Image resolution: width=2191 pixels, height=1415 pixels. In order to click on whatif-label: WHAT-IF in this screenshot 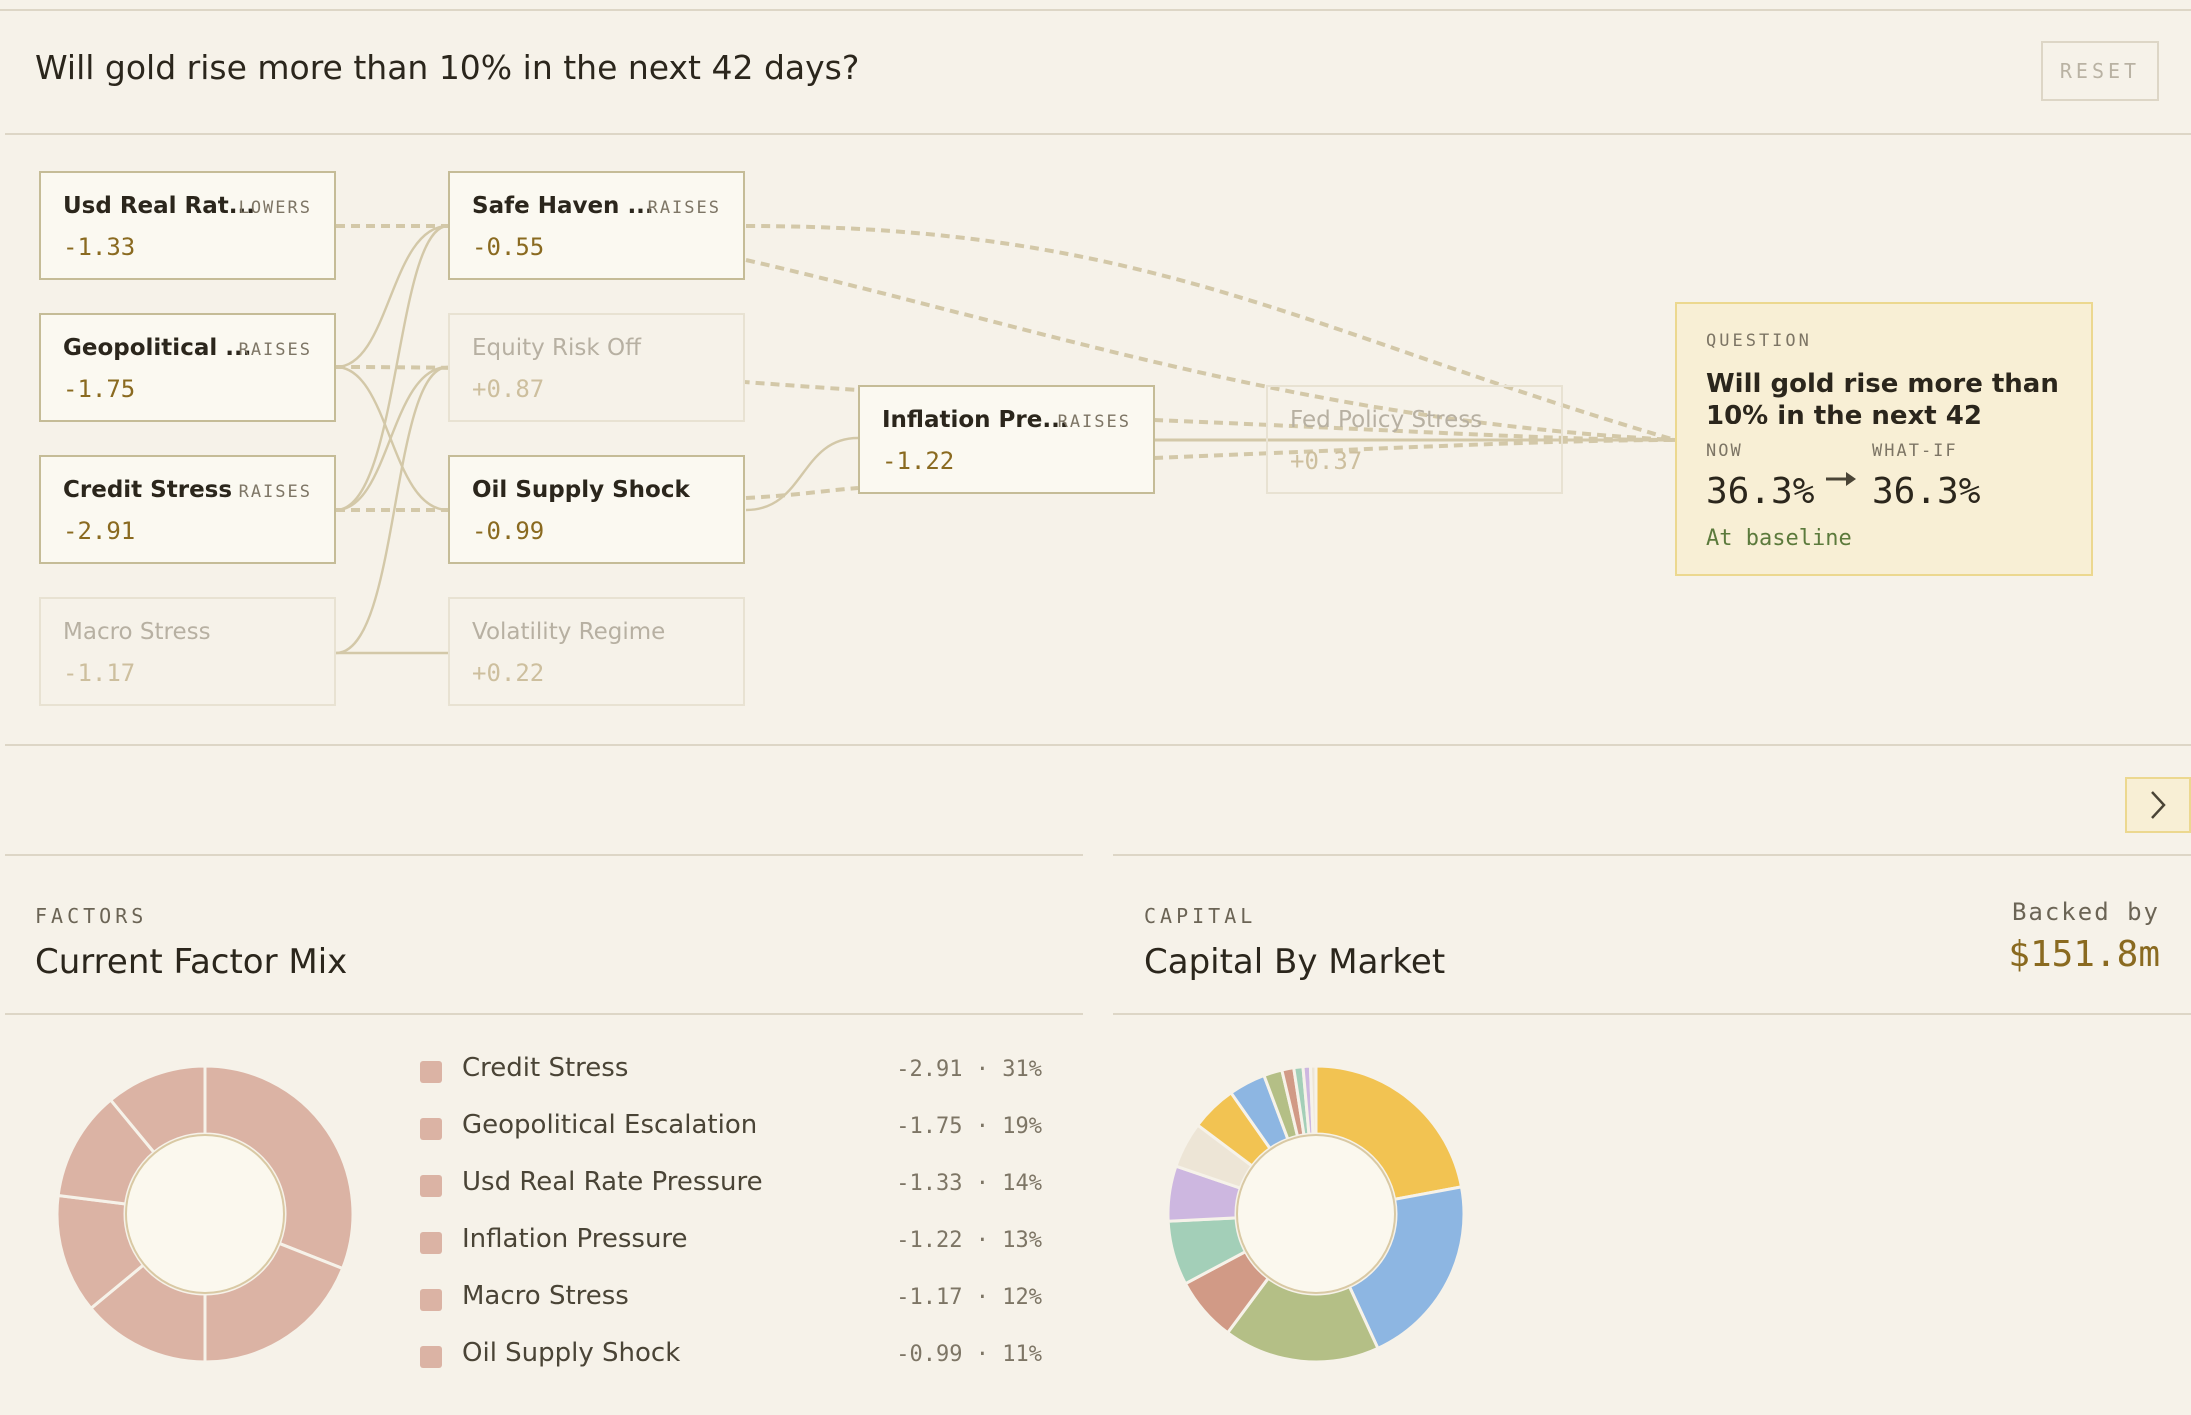, I will do `click(1915, 451)`.